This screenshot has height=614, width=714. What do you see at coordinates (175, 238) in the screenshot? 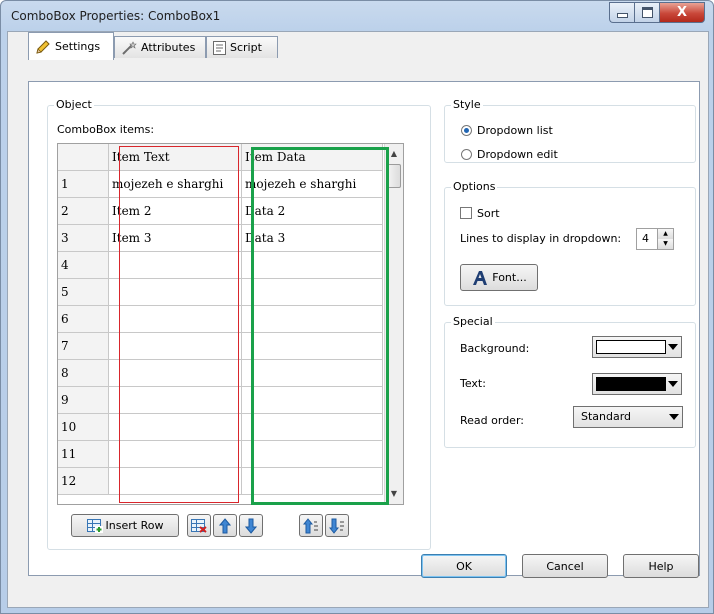
I see `item-text-cell: Item 3` at bounding box center [175, 238].